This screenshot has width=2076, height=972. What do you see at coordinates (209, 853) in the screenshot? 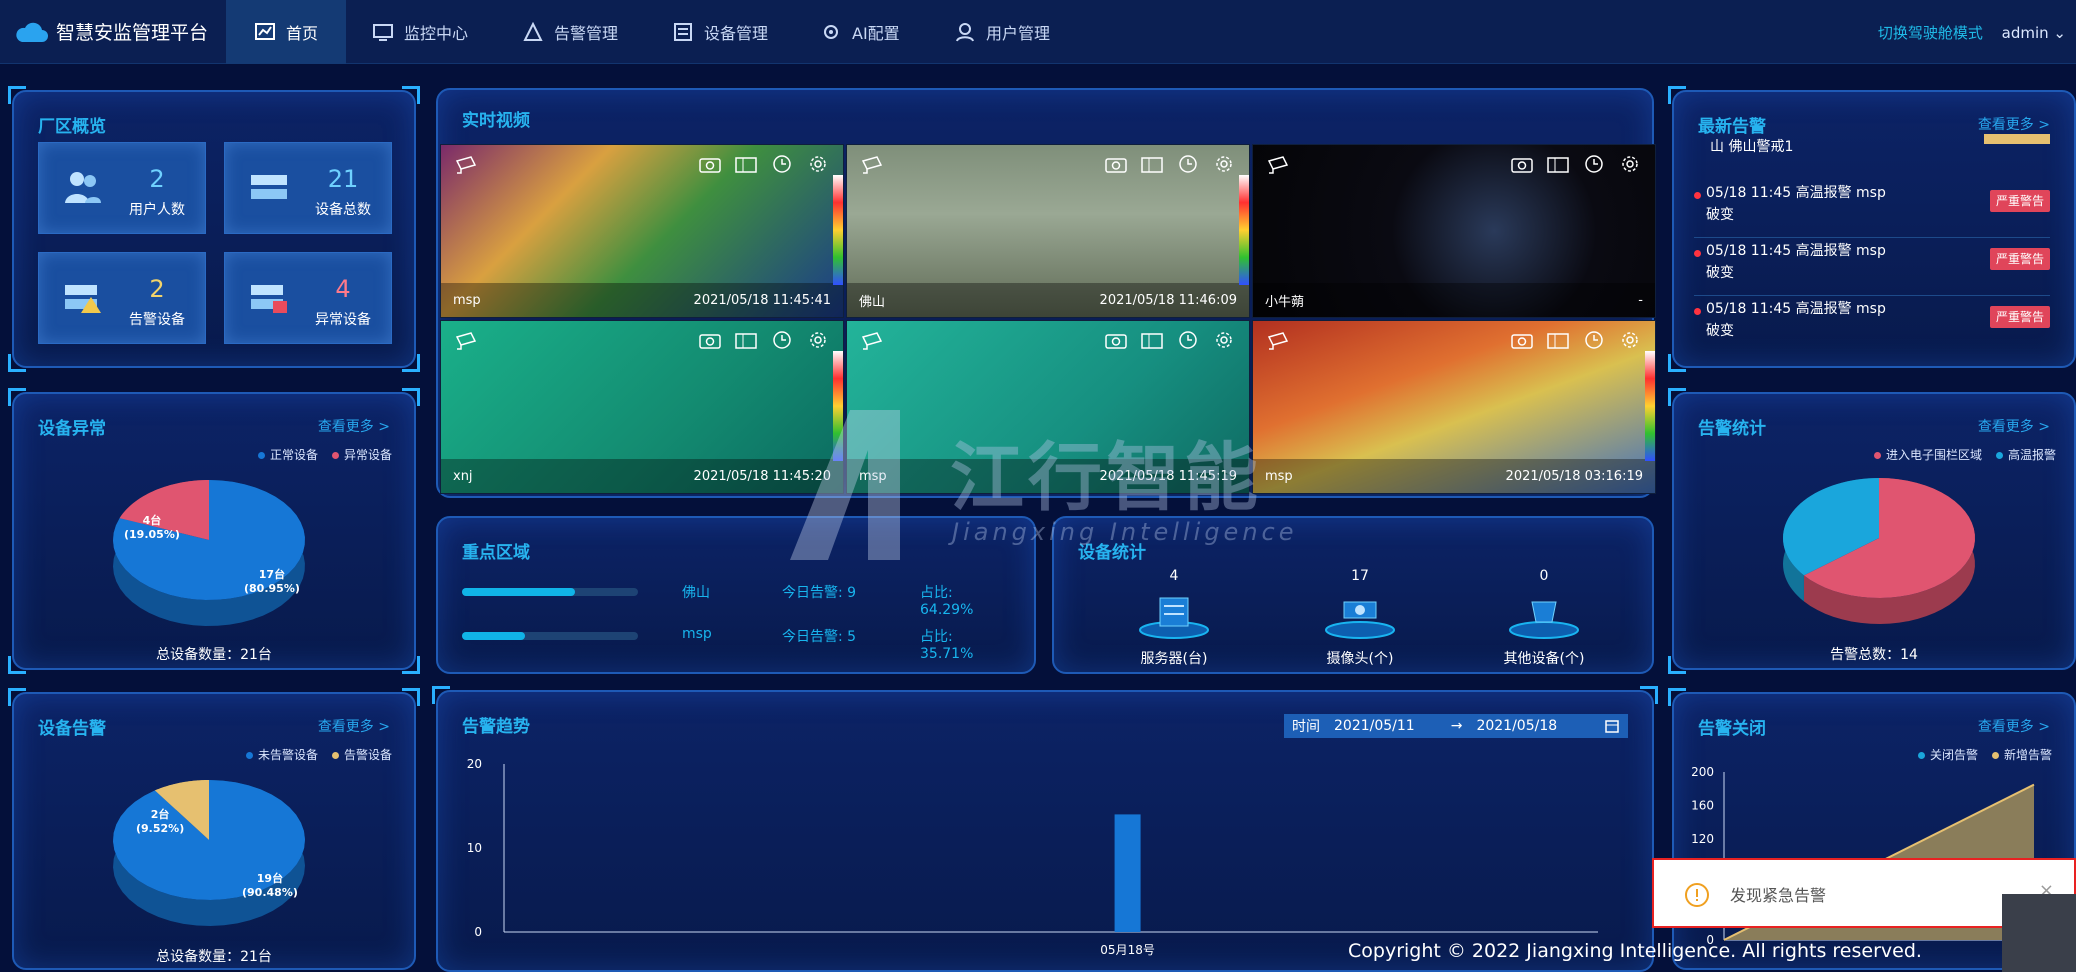
I see `pie-chart` at bounding box center [209, 853].